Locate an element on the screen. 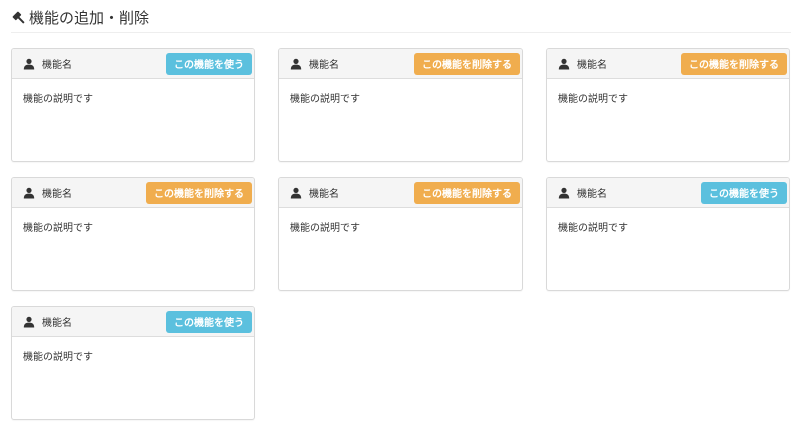 The image size is (800, 430). page-title-text: 機能の追加・削除 is located at coordinates (89, 18).